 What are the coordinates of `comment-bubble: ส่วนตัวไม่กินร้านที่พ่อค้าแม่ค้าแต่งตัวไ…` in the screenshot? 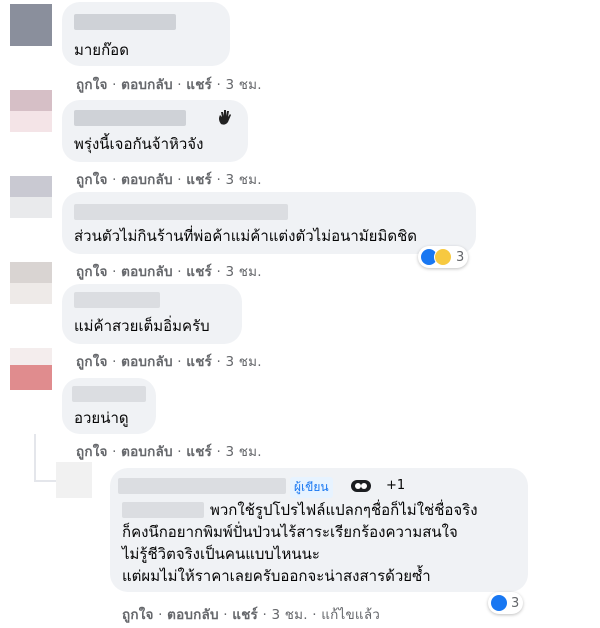 It's located at (269, 223).